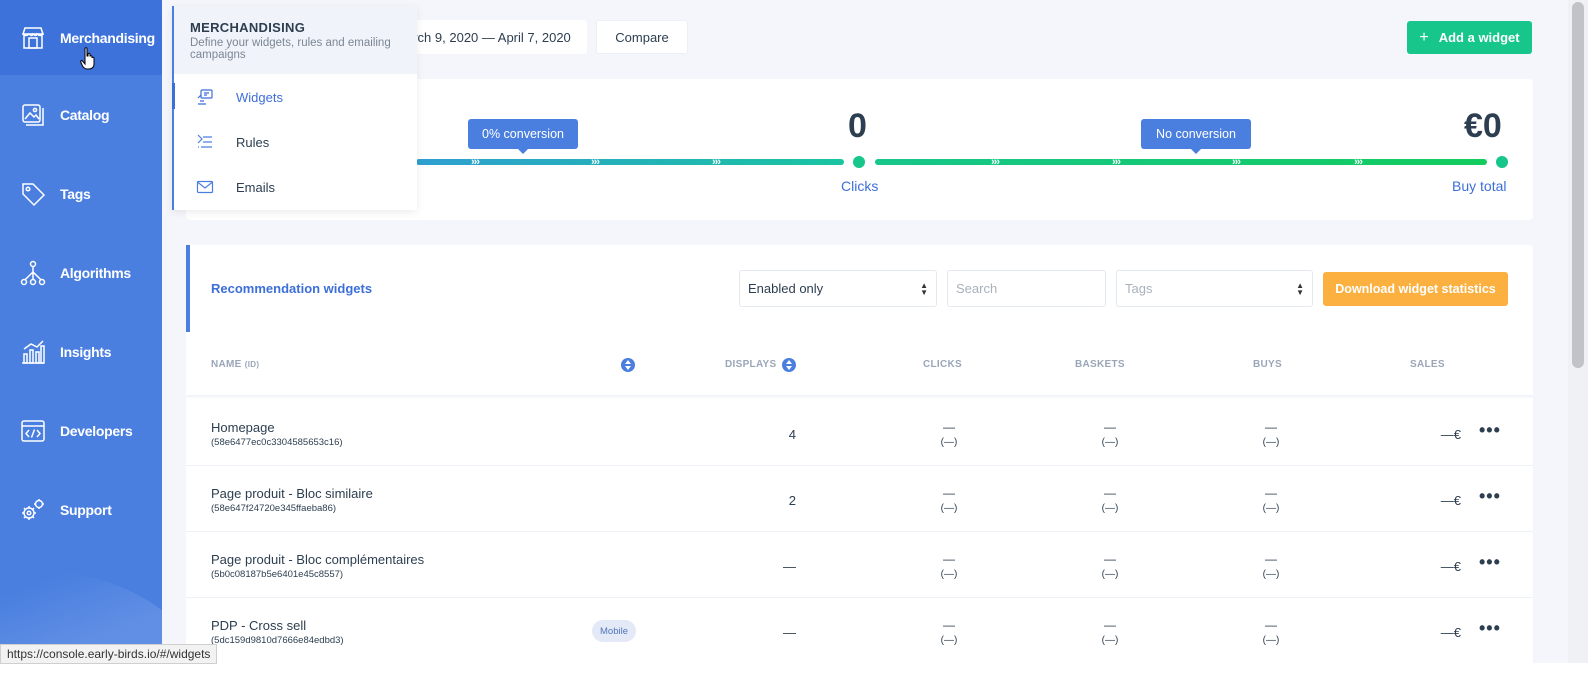 The height and width of the screenshot is (678, 1588). I want to click on widget-name: PDP - Cross sell, so click(258, 625).